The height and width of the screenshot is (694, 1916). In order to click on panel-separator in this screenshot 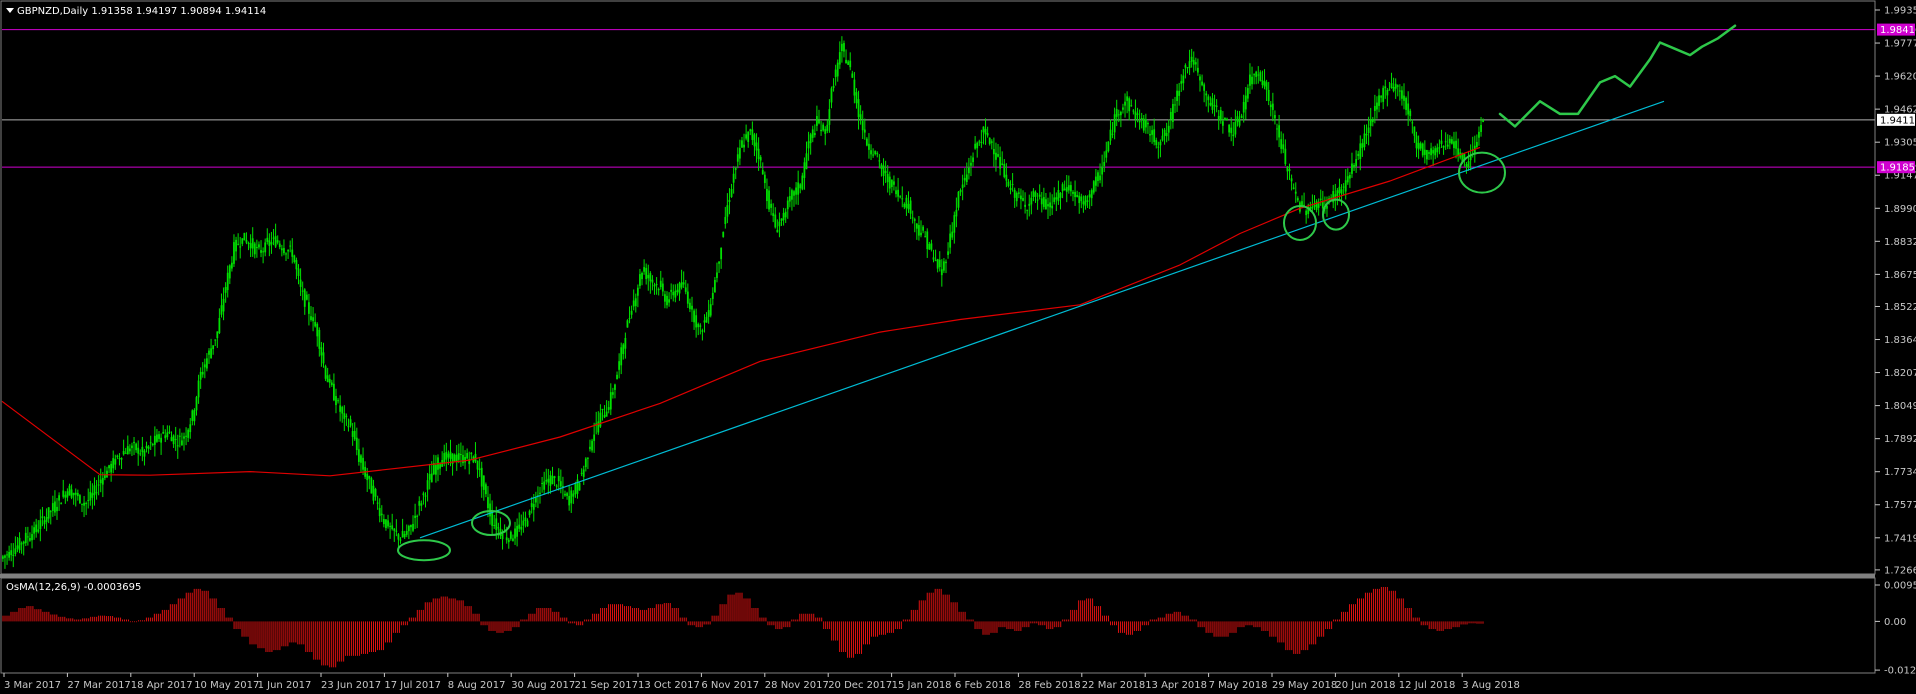, I will do `click(937, 576)`.